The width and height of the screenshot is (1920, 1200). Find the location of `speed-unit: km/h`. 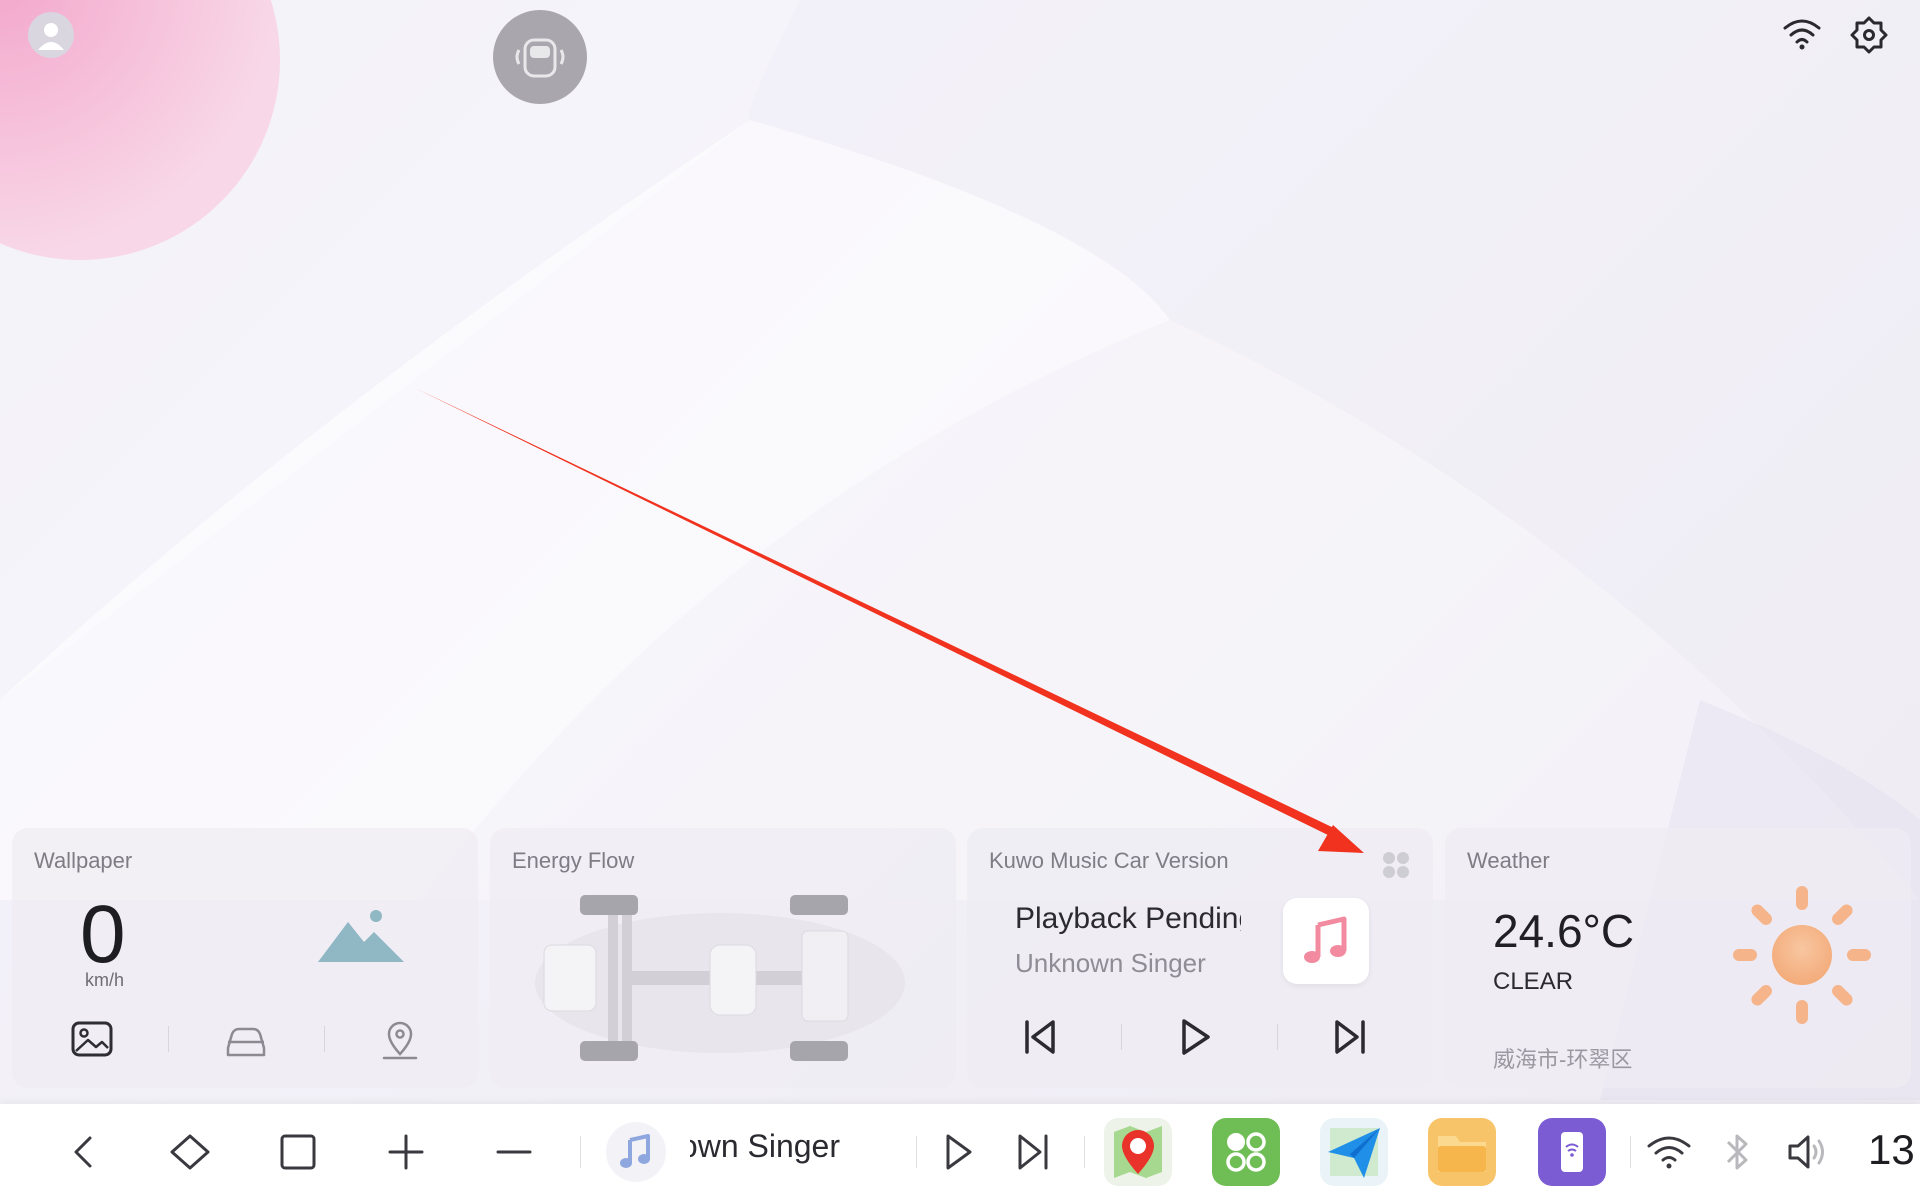

speed-unit: km/h is located at coordinates (105, 980).